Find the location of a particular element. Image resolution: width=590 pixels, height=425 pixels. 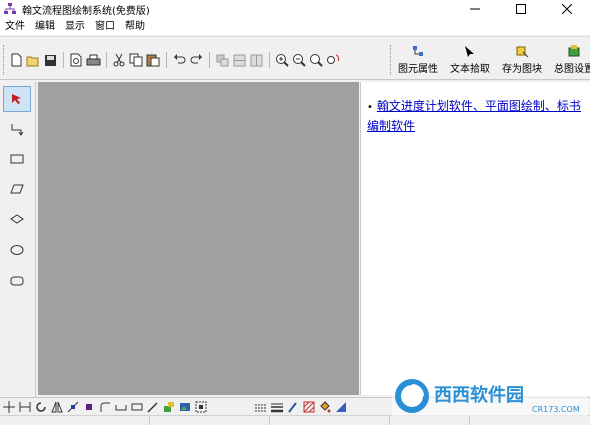

vertical-split-icon is located at coordinates (256, 60).